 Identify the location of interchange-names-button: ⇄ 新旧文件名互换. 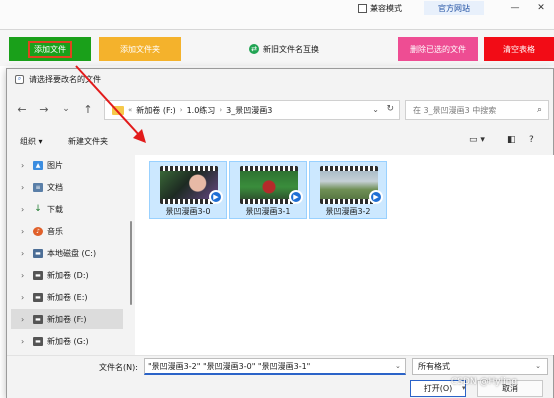
(284, 49).